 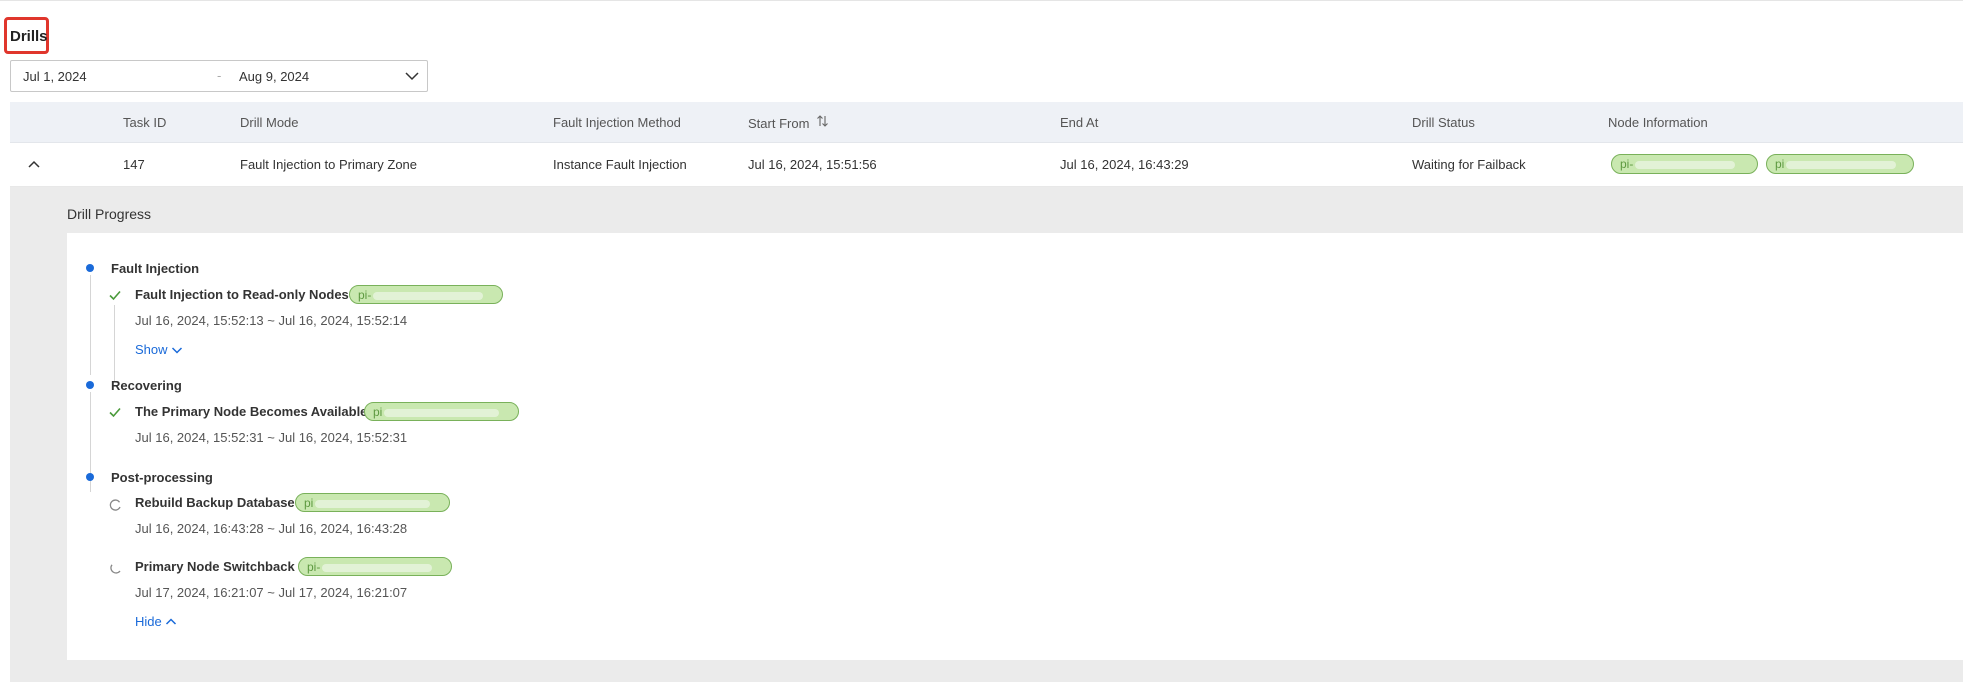 What do you see at coordinates (617, 122) in the screenshot?
I see `column-header-fault-method: Fault Injection Method` at bounding box center [617, 122].